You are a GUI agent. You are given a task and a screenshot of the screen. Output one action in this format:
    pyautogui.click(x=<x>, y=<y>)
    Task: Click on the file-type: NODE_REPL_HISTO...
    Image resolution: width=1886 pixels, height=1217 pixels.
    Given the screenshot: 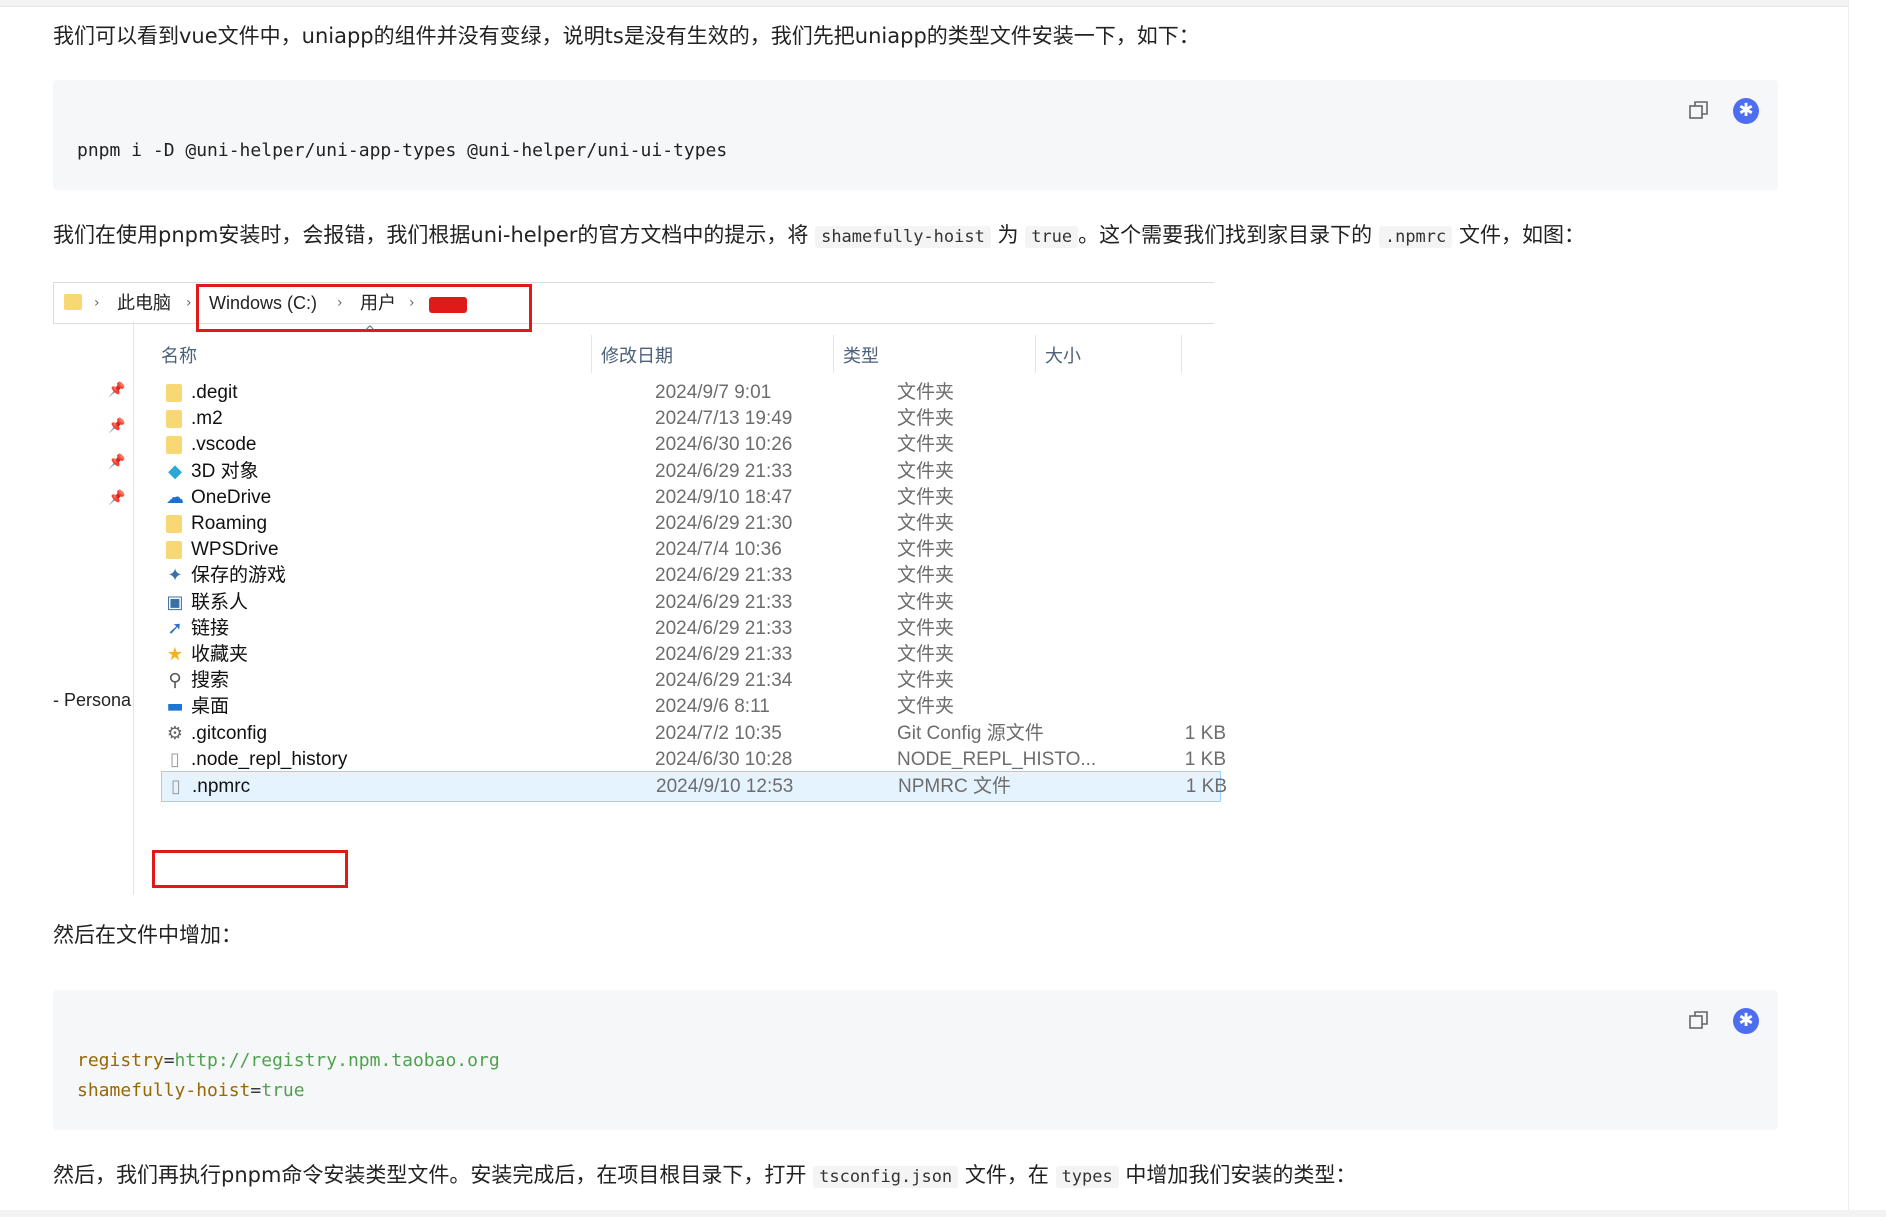 What is the action you would take?
    pyautogui.click(x=997, y=759)
    